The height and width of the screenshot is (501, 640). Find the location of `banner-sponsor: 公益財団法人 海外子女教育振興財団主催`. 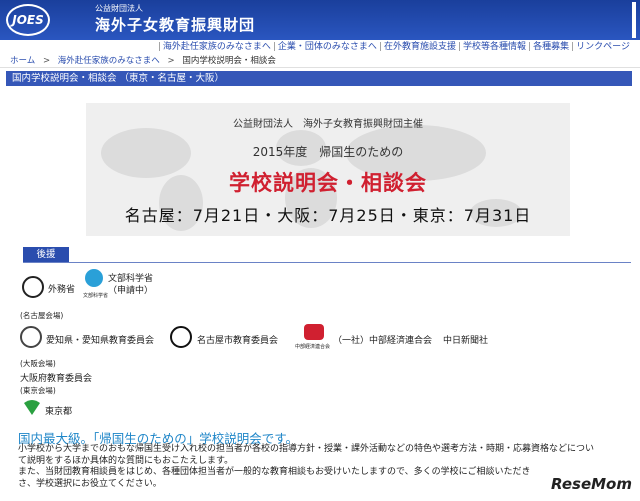

banner-sponsor: 公益財団法人 海外子女教育振興財団主催 is located at coordinates (328, 124).